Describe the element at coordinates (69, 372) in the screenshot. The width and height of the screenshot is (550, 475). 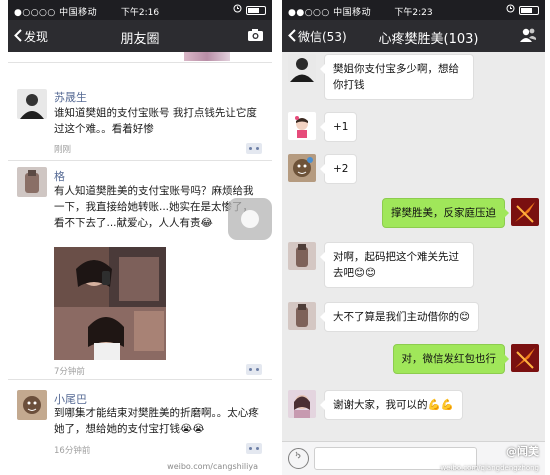
I see `post-time: 7分钟前` at that location.